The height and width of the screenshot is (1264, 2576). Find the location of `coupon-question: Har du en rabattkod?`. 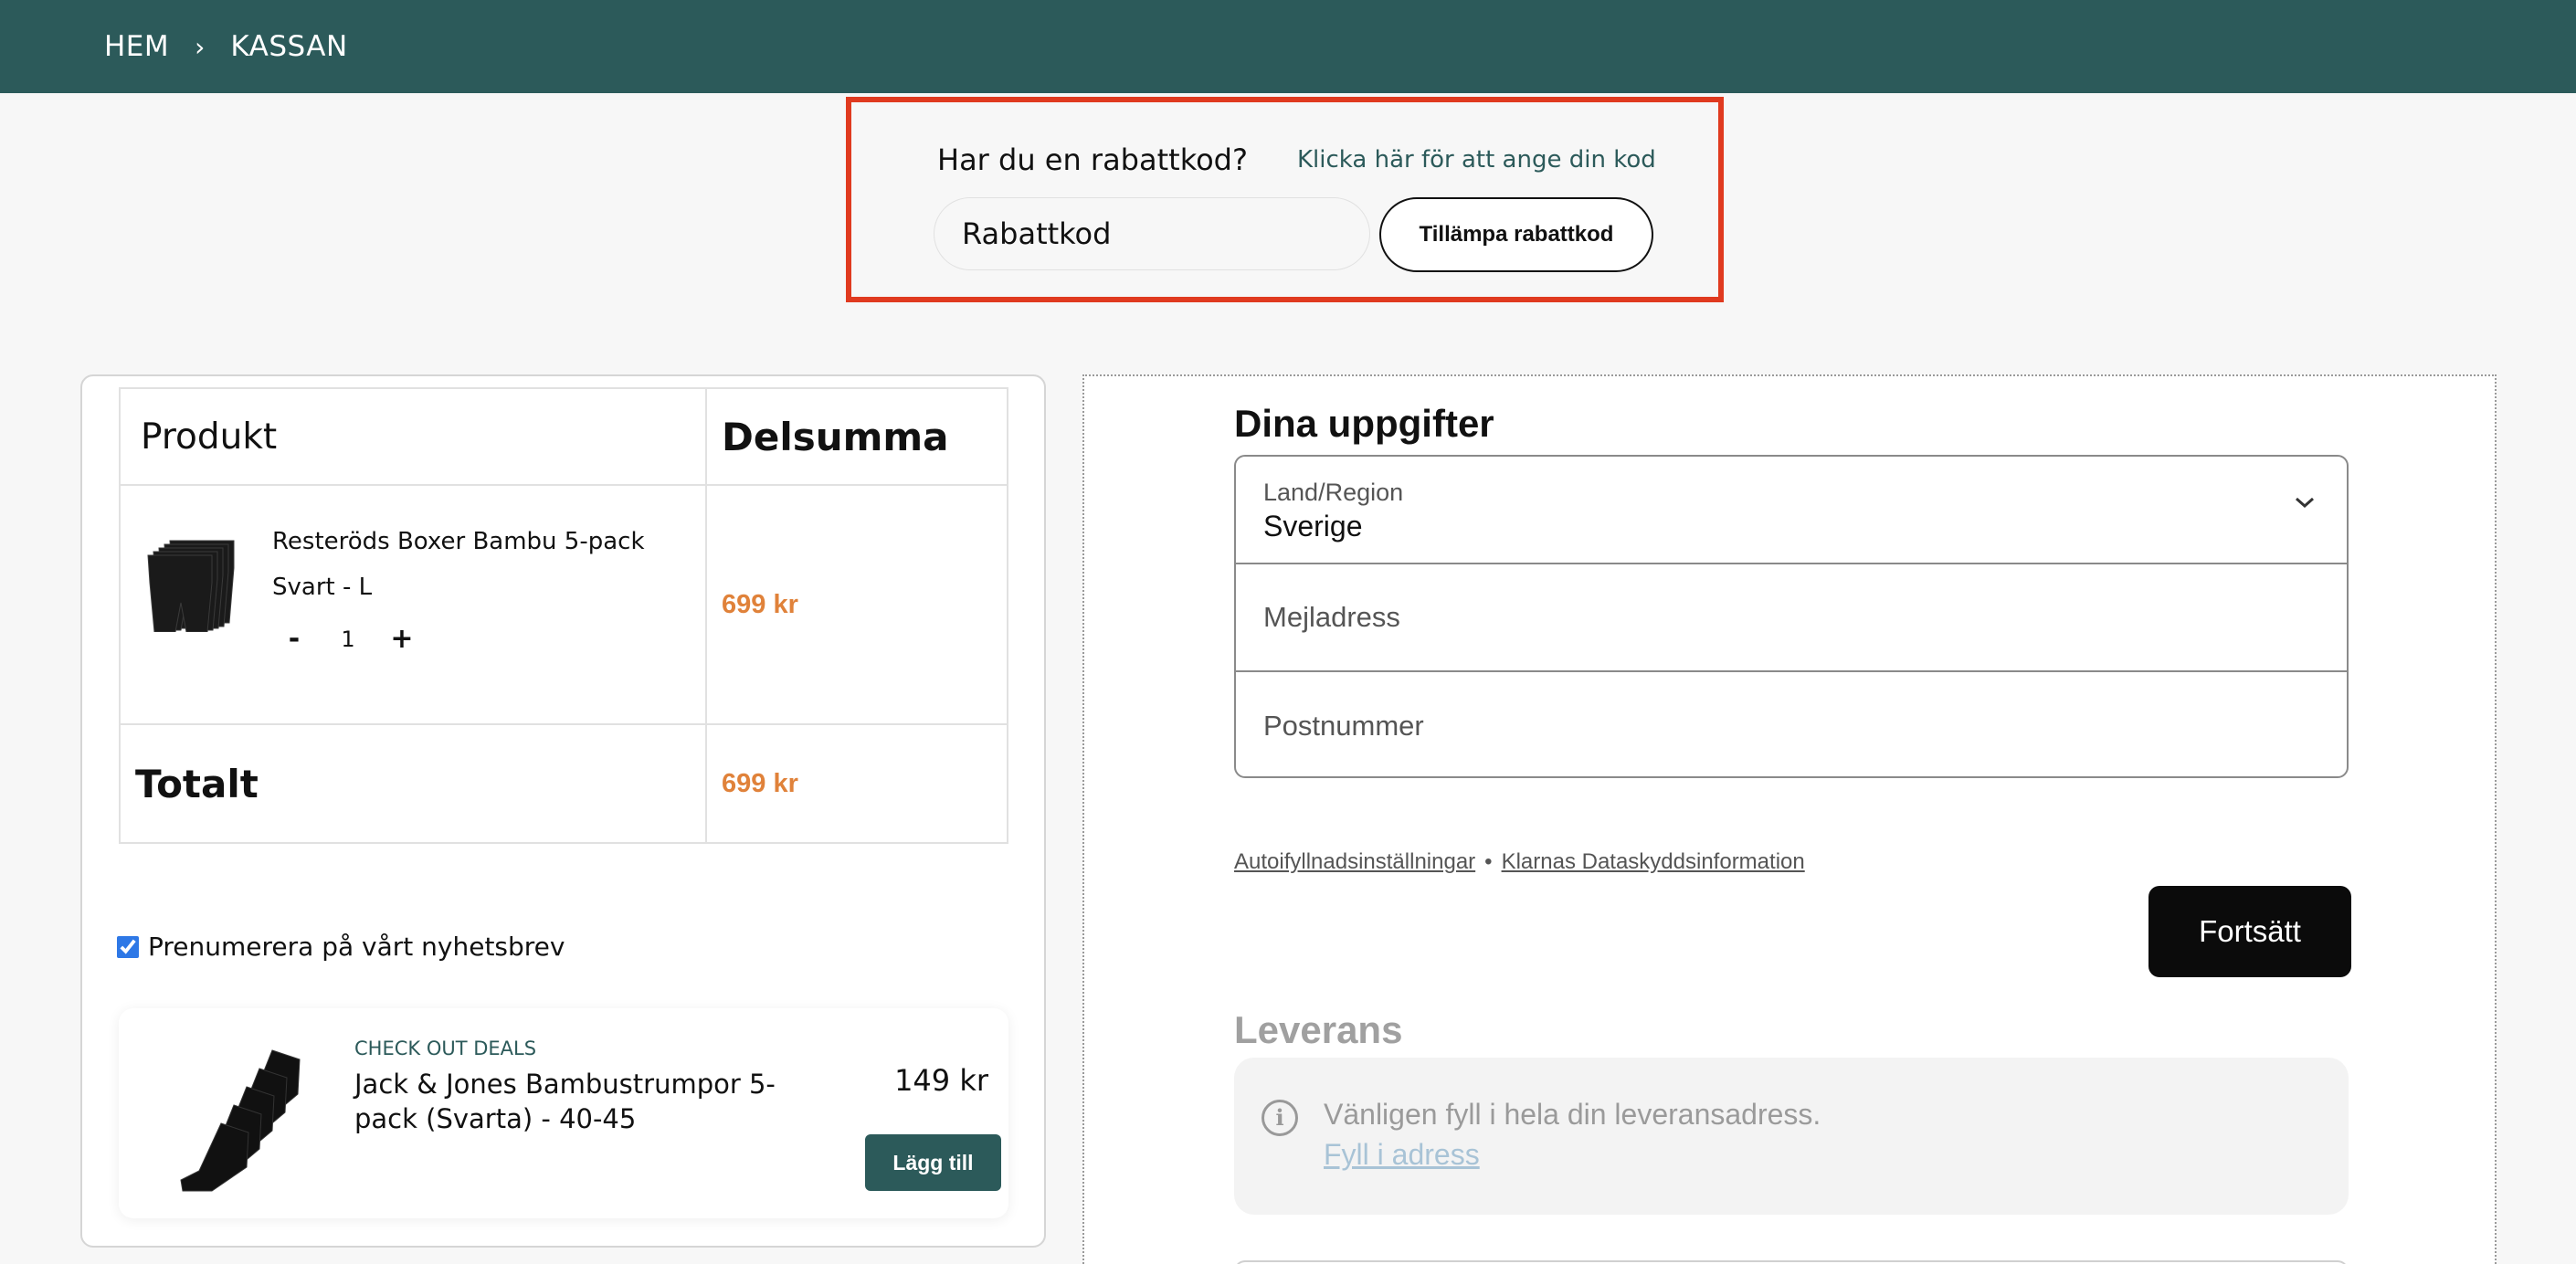

coupon-question: Har du en rabattkod? is located at coordinates (1092, 159).